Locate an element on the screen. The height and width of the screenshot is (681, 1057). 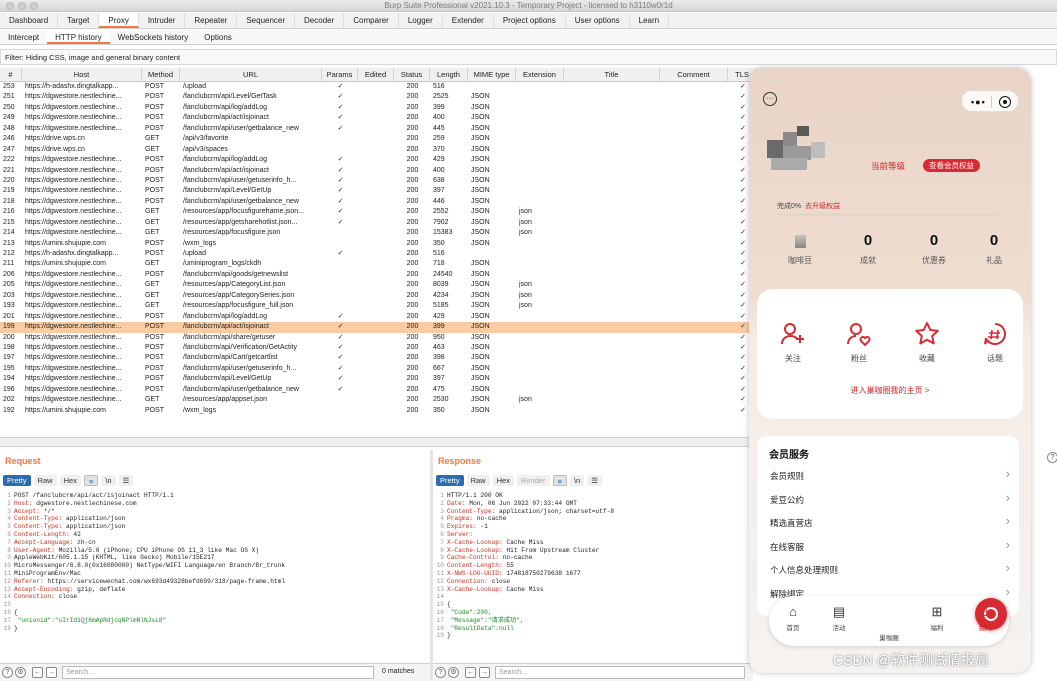
tab-user-options: User options is located at coordinates (598, 20).